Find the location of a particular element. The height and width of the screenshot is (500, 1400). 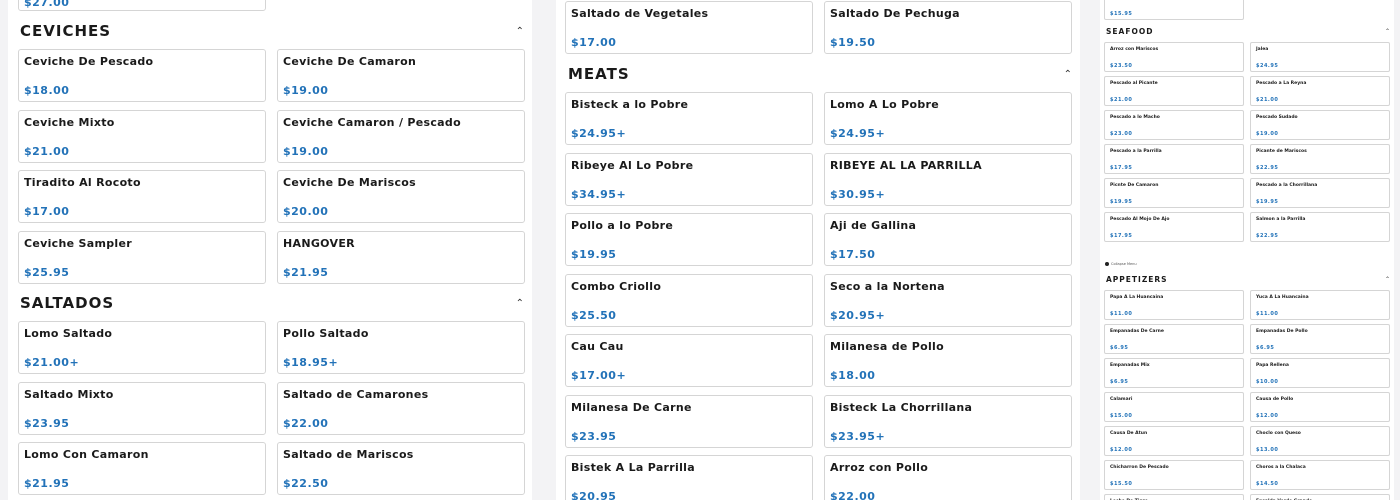

menu-item-card: Empanadas Mix $6.95 is located at coordinates (1174, 373).